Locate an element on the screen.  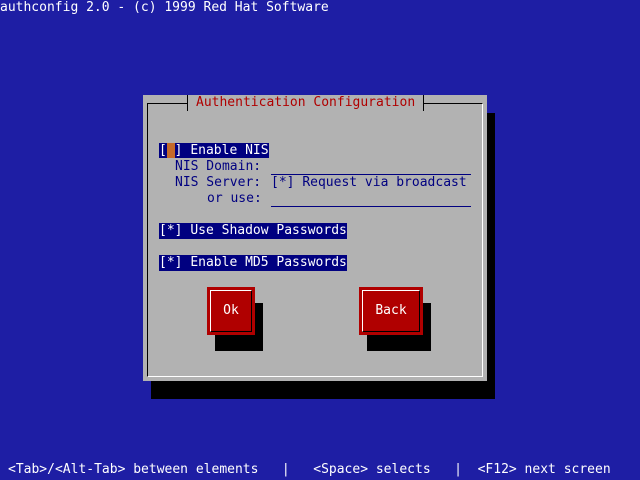
nis-domain-field is located at coordinates (371, 167).